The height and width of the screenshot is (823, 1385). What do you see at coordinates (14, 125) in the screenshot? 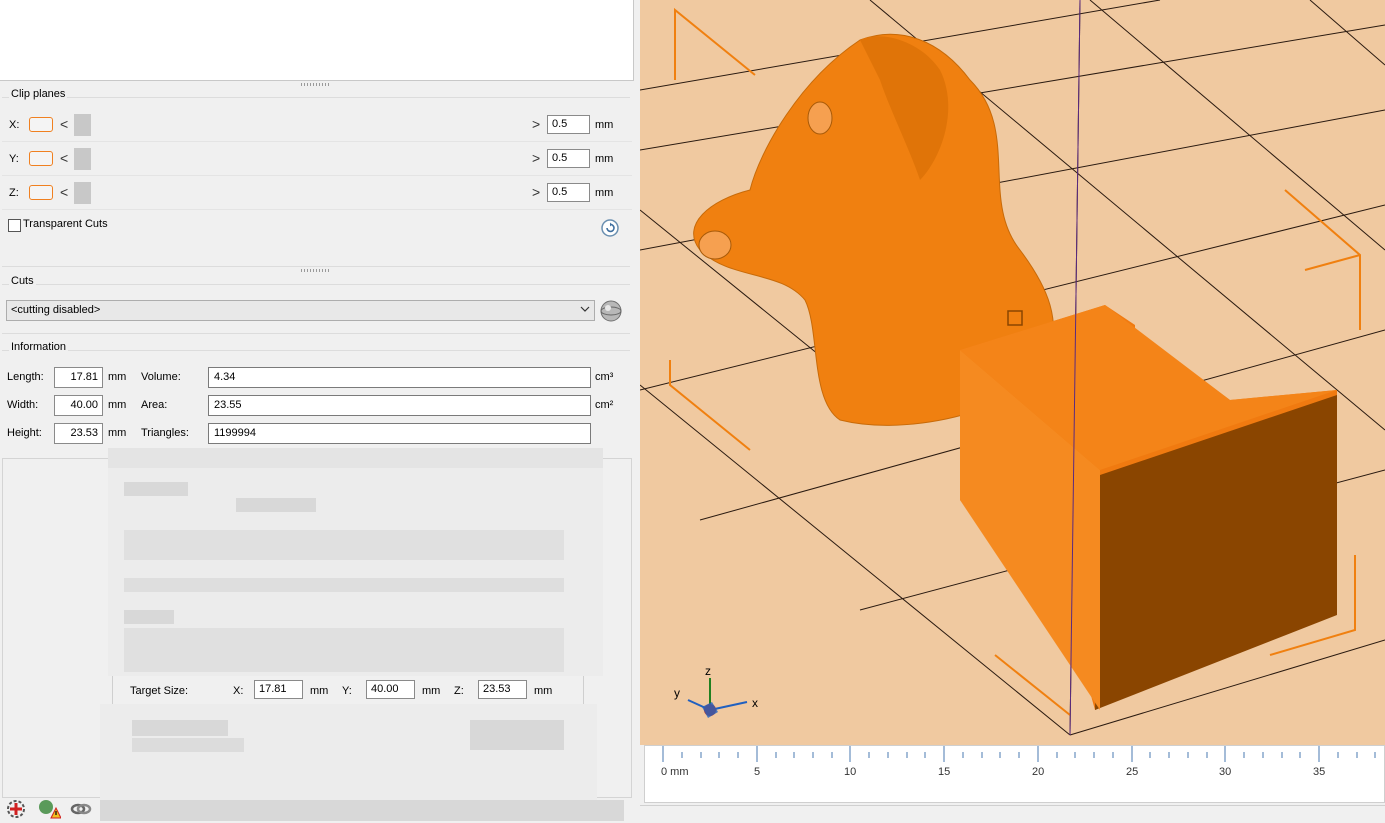
I see `clip-x-label: X:` at bounding box center [14, 125].